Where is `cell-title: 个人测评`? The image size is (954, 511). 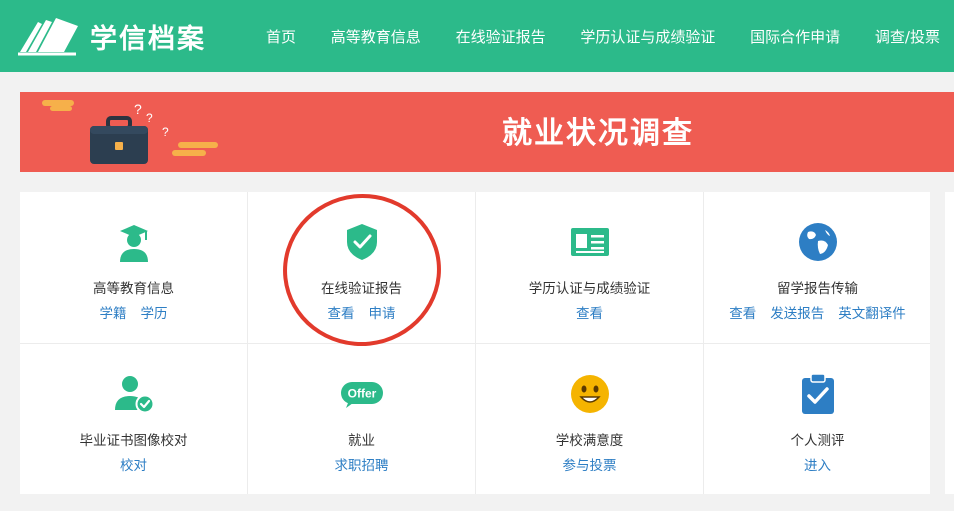 cell-title: 个人测评 is located at coordinates (817, 441).